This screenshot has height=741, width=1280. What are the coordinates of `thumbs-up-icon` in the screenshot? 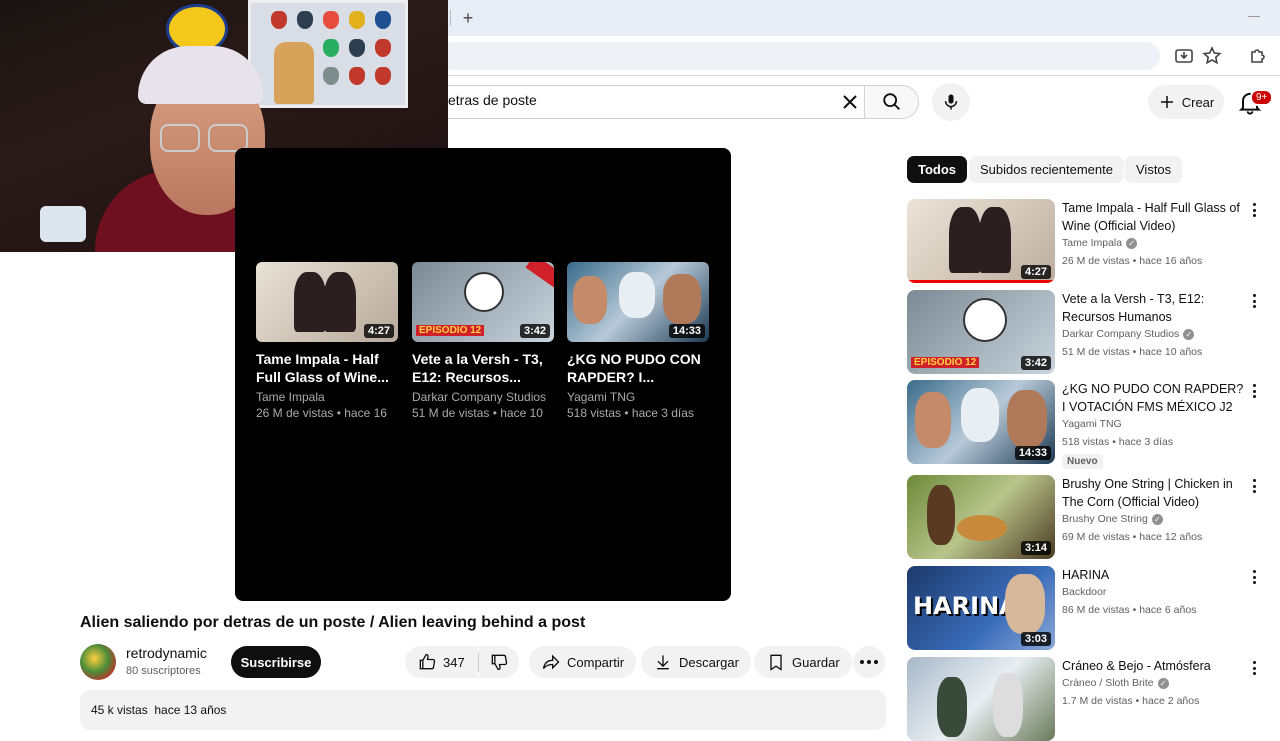 It's located at (427, 661).